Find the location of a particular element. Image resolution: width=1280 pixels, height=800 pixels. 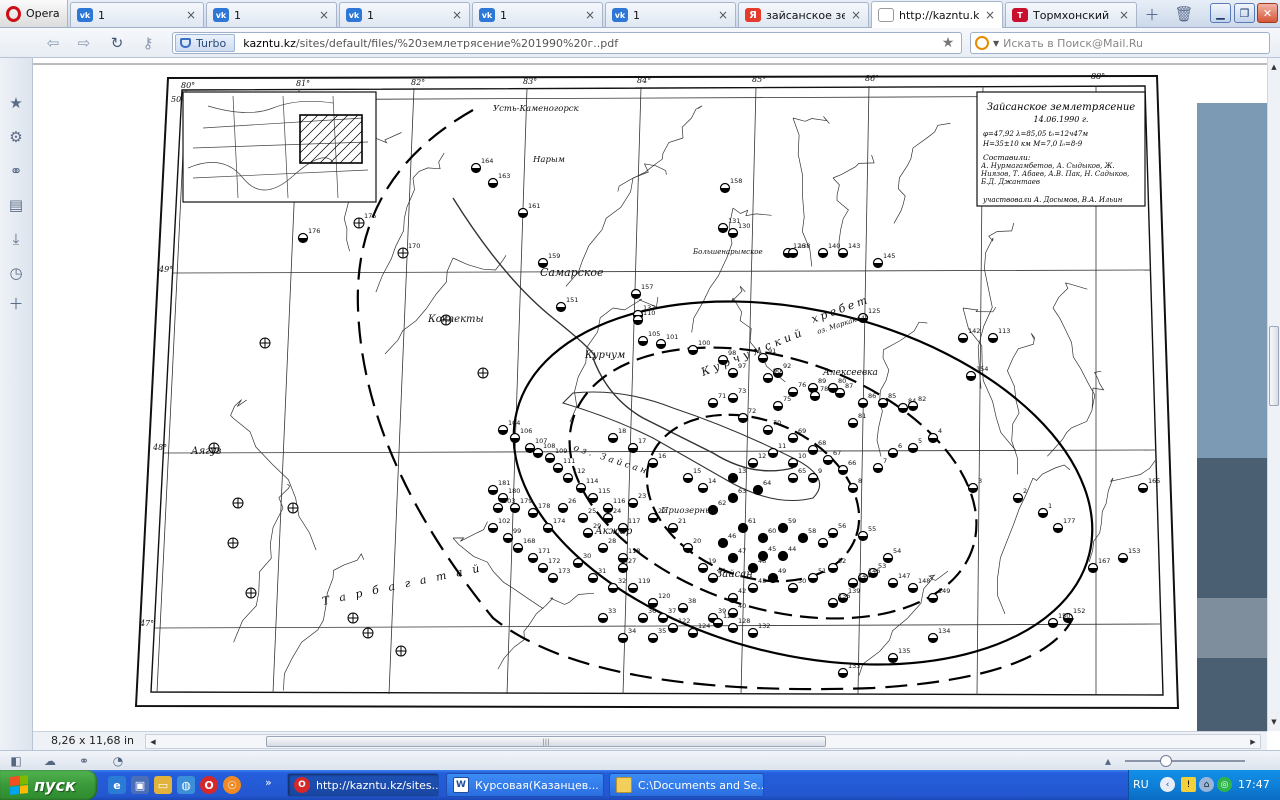

scroll-up-icon: ▲ is located at coordinates (1274, 67).